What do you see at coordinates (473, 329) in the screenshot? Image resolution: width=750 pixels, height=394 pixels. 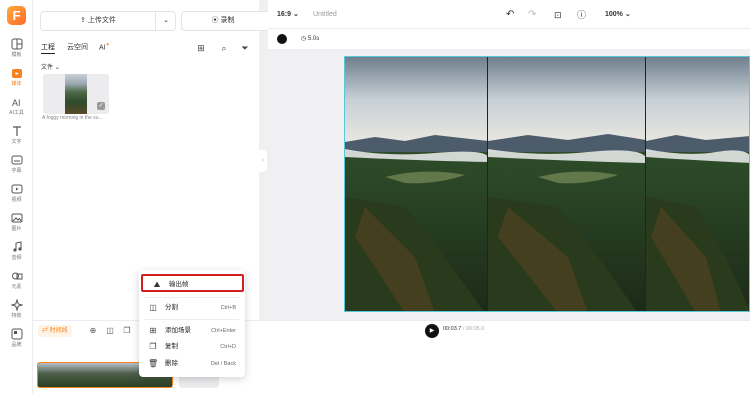 I see `total-time: / 00:05.0` at bounding box center [473, 329].